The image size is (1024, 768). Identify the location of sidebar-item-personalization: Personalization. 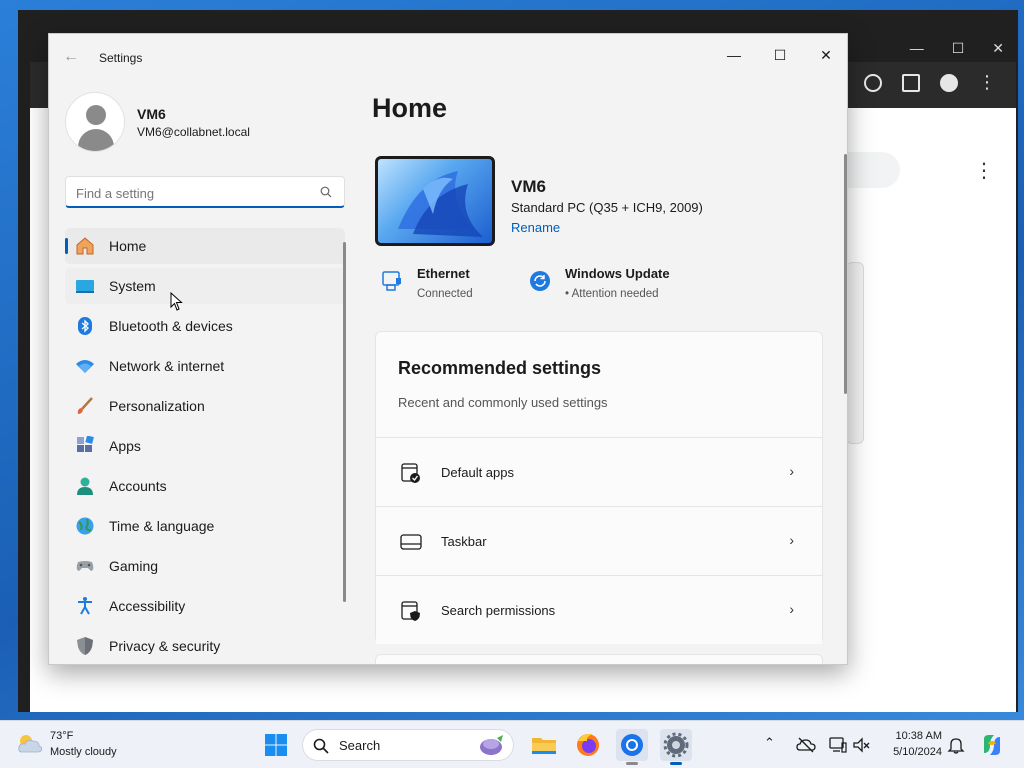
(205, 406).